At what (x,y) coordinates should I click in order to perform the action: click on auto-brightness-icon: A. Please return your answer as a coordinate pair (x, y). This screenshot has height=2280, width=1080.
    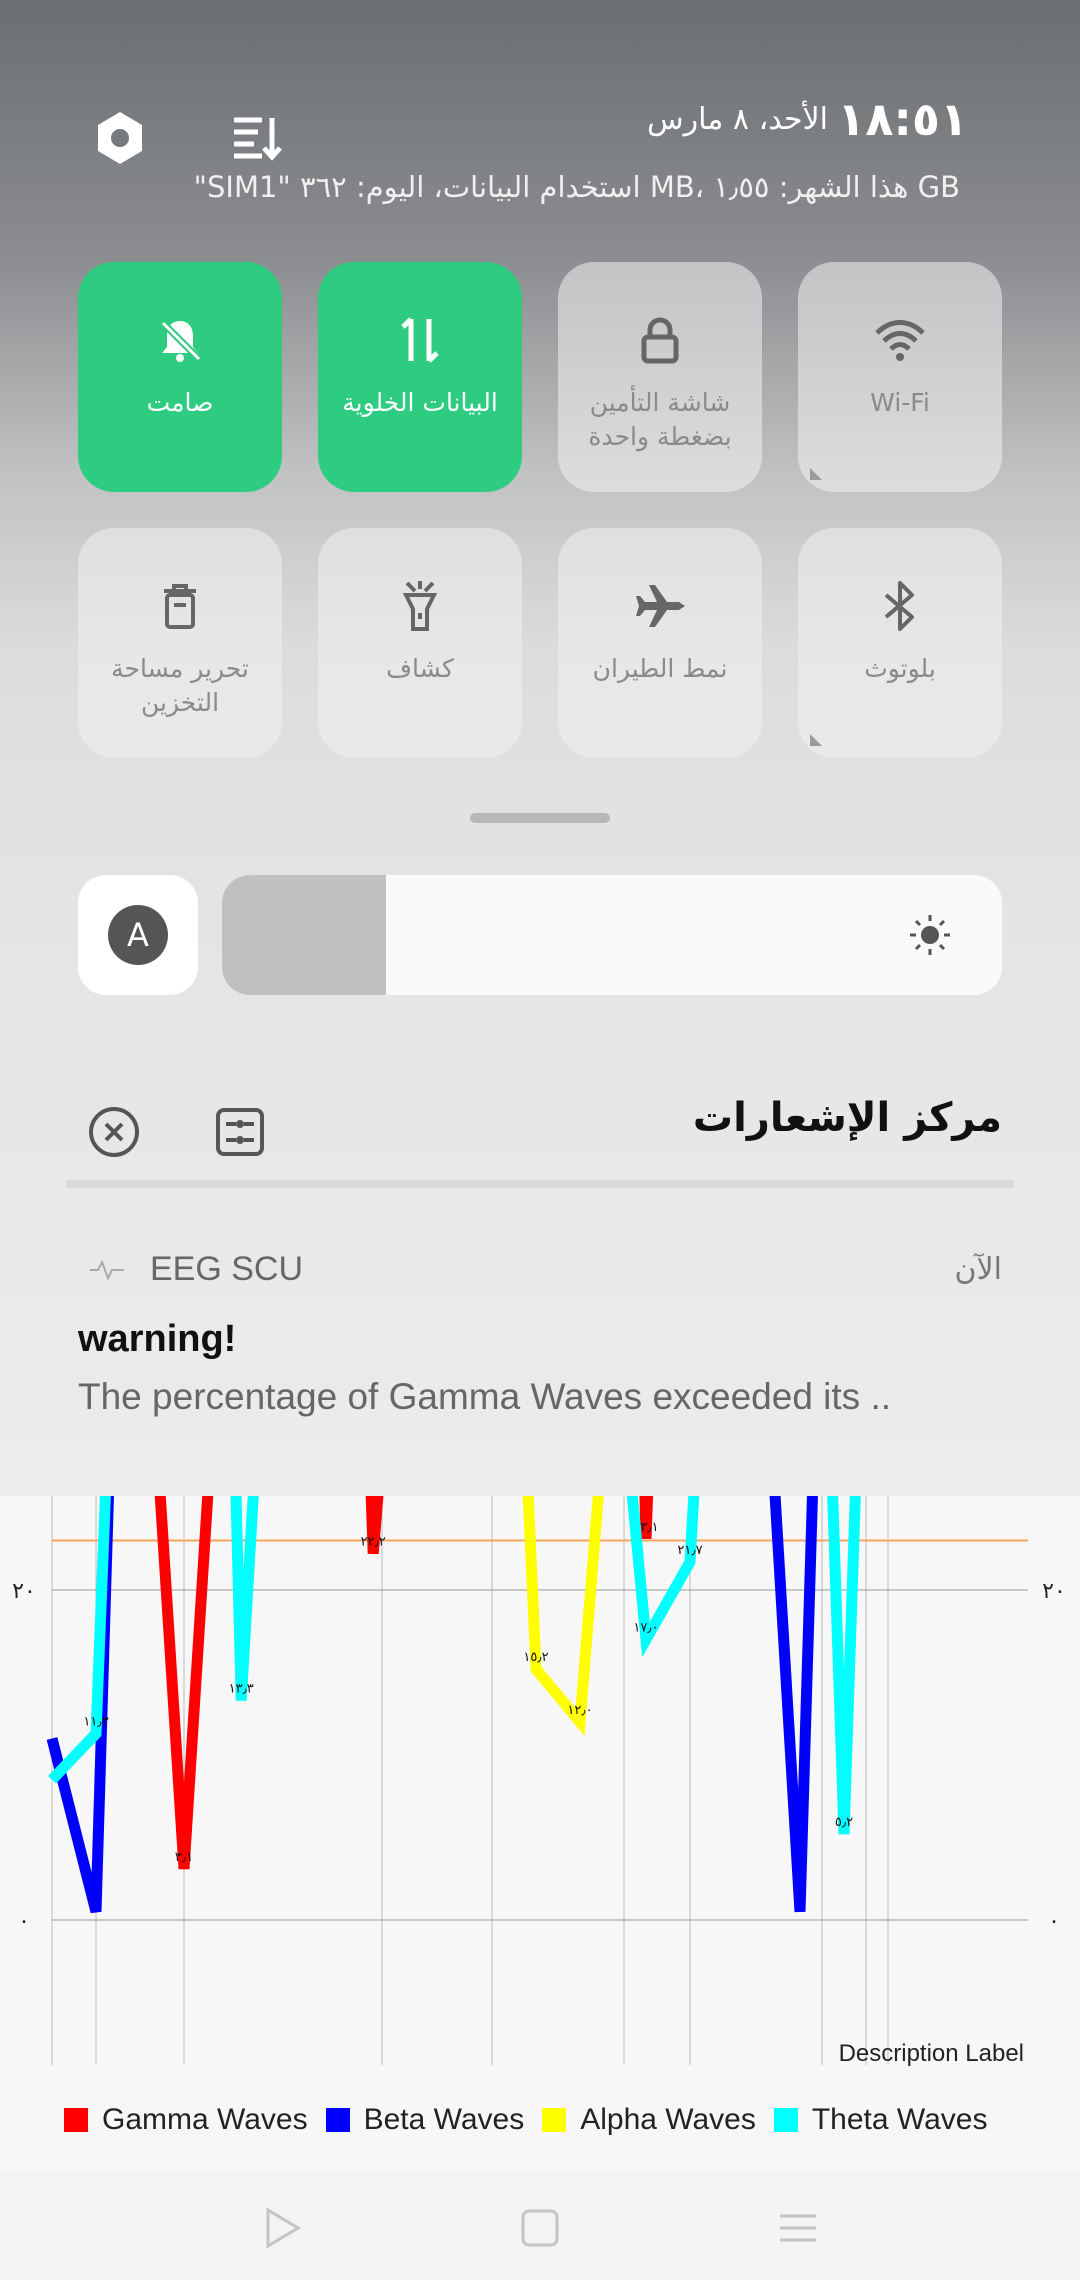
    Looking at the image, I should click on (138, 935).